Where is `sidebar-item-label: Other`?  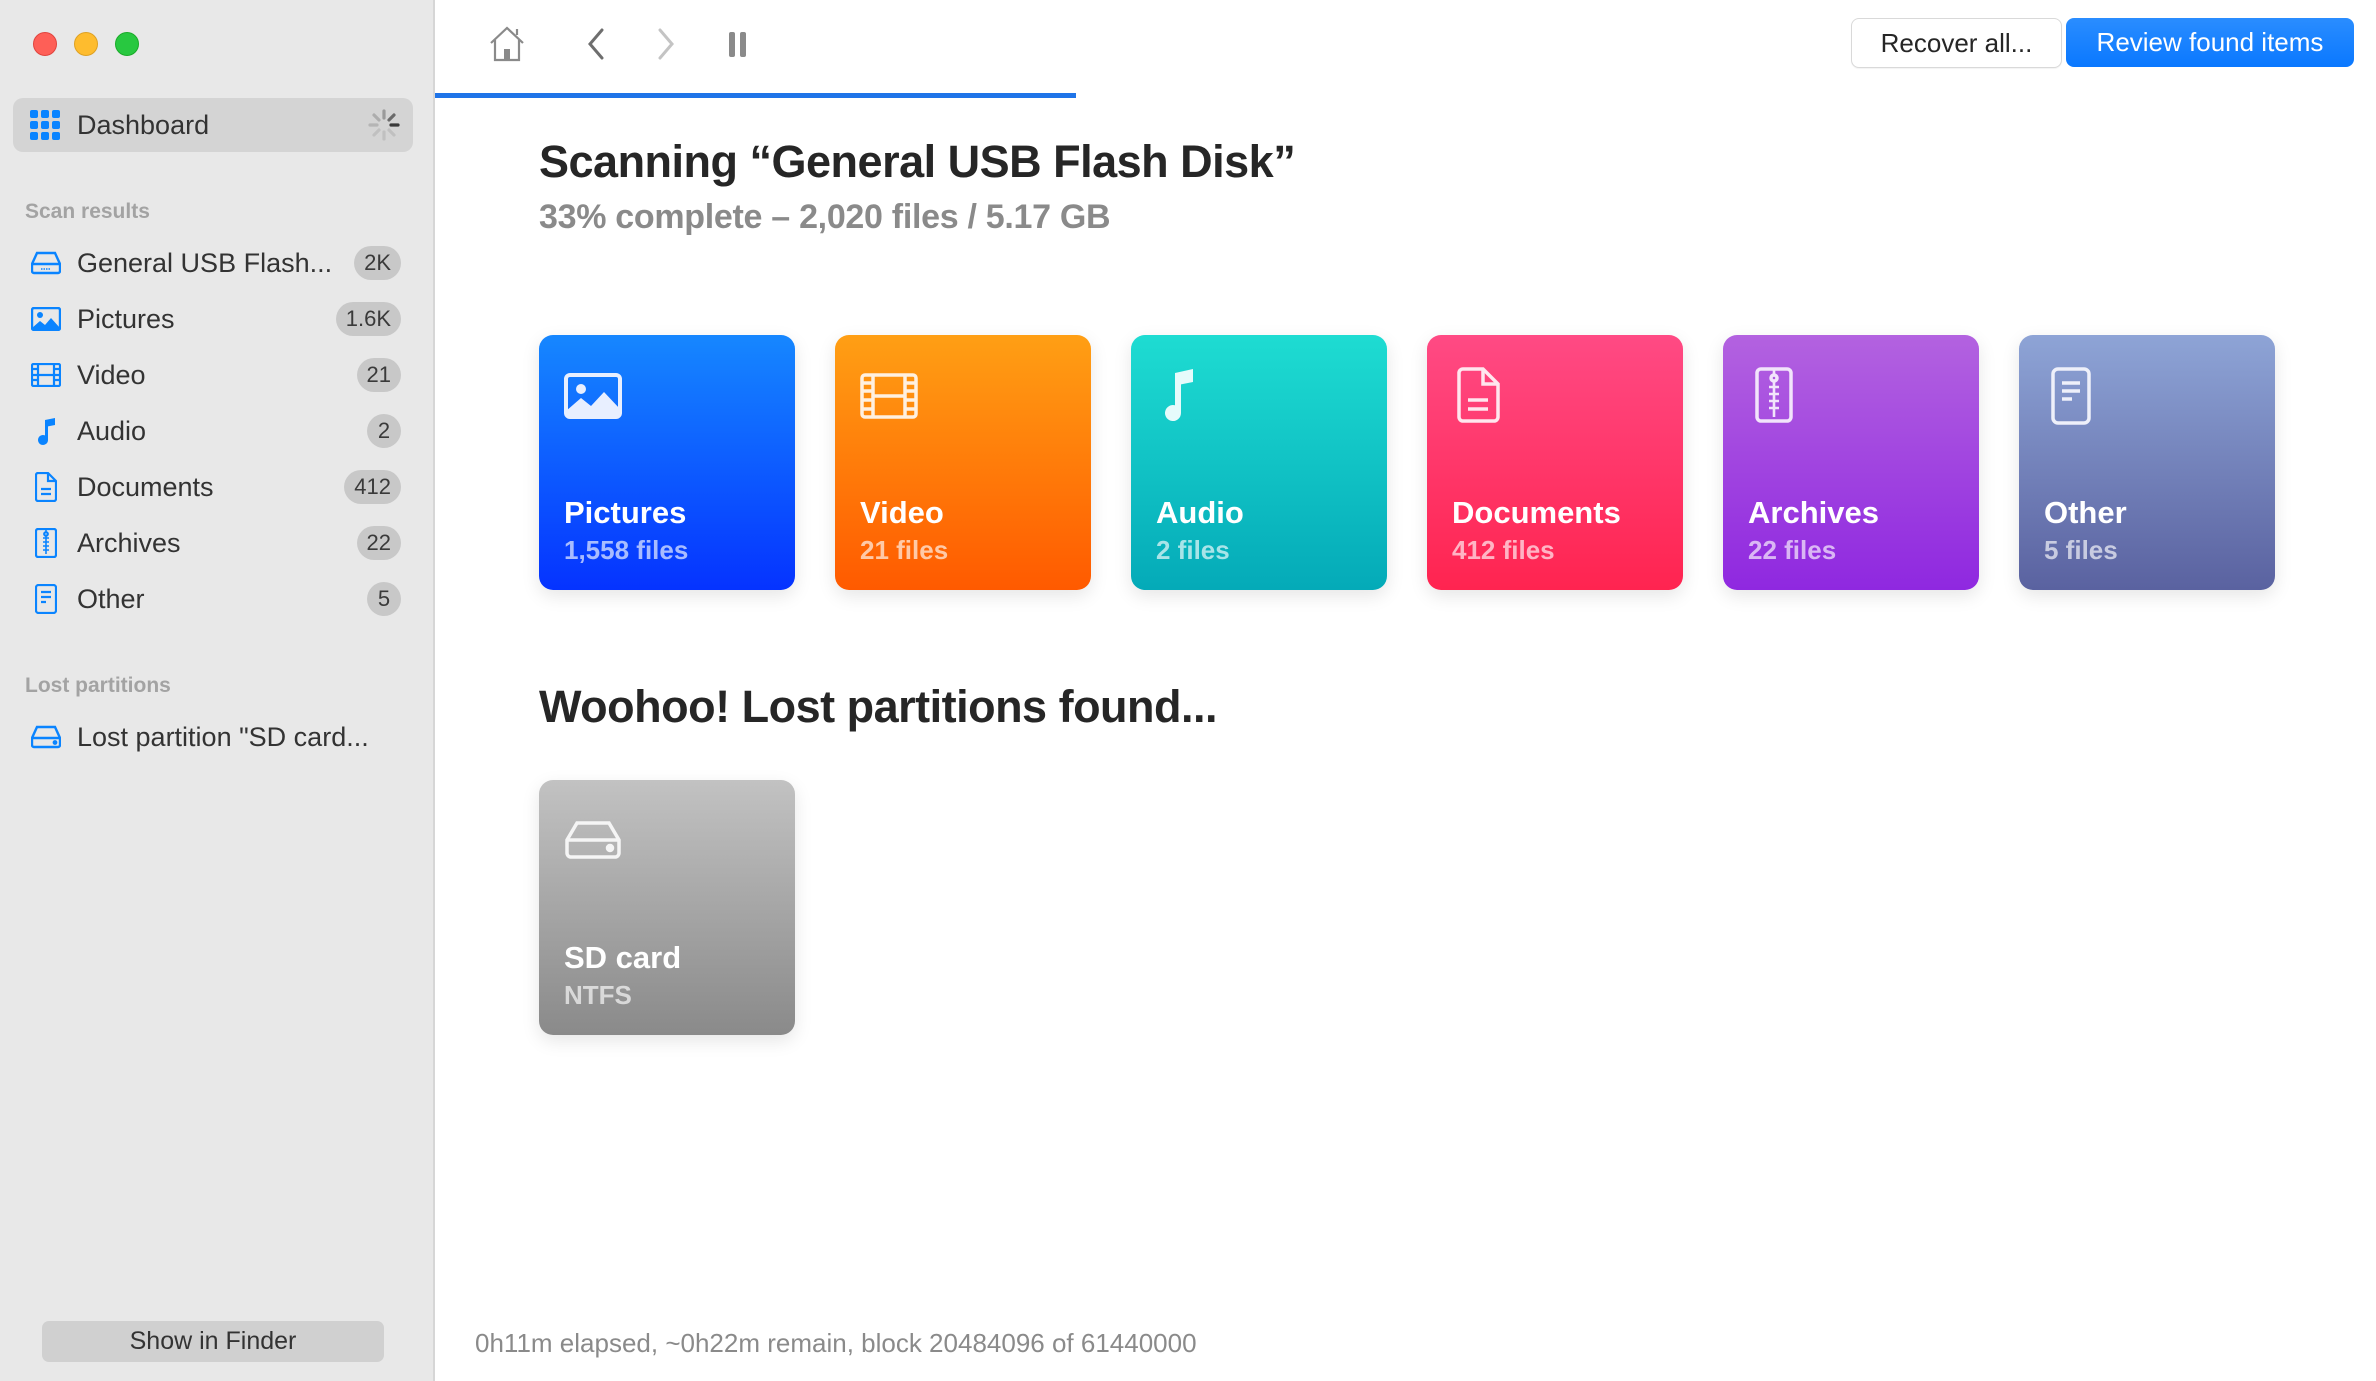 sidebar-item-label: Other is located at coordinates (111, 598).